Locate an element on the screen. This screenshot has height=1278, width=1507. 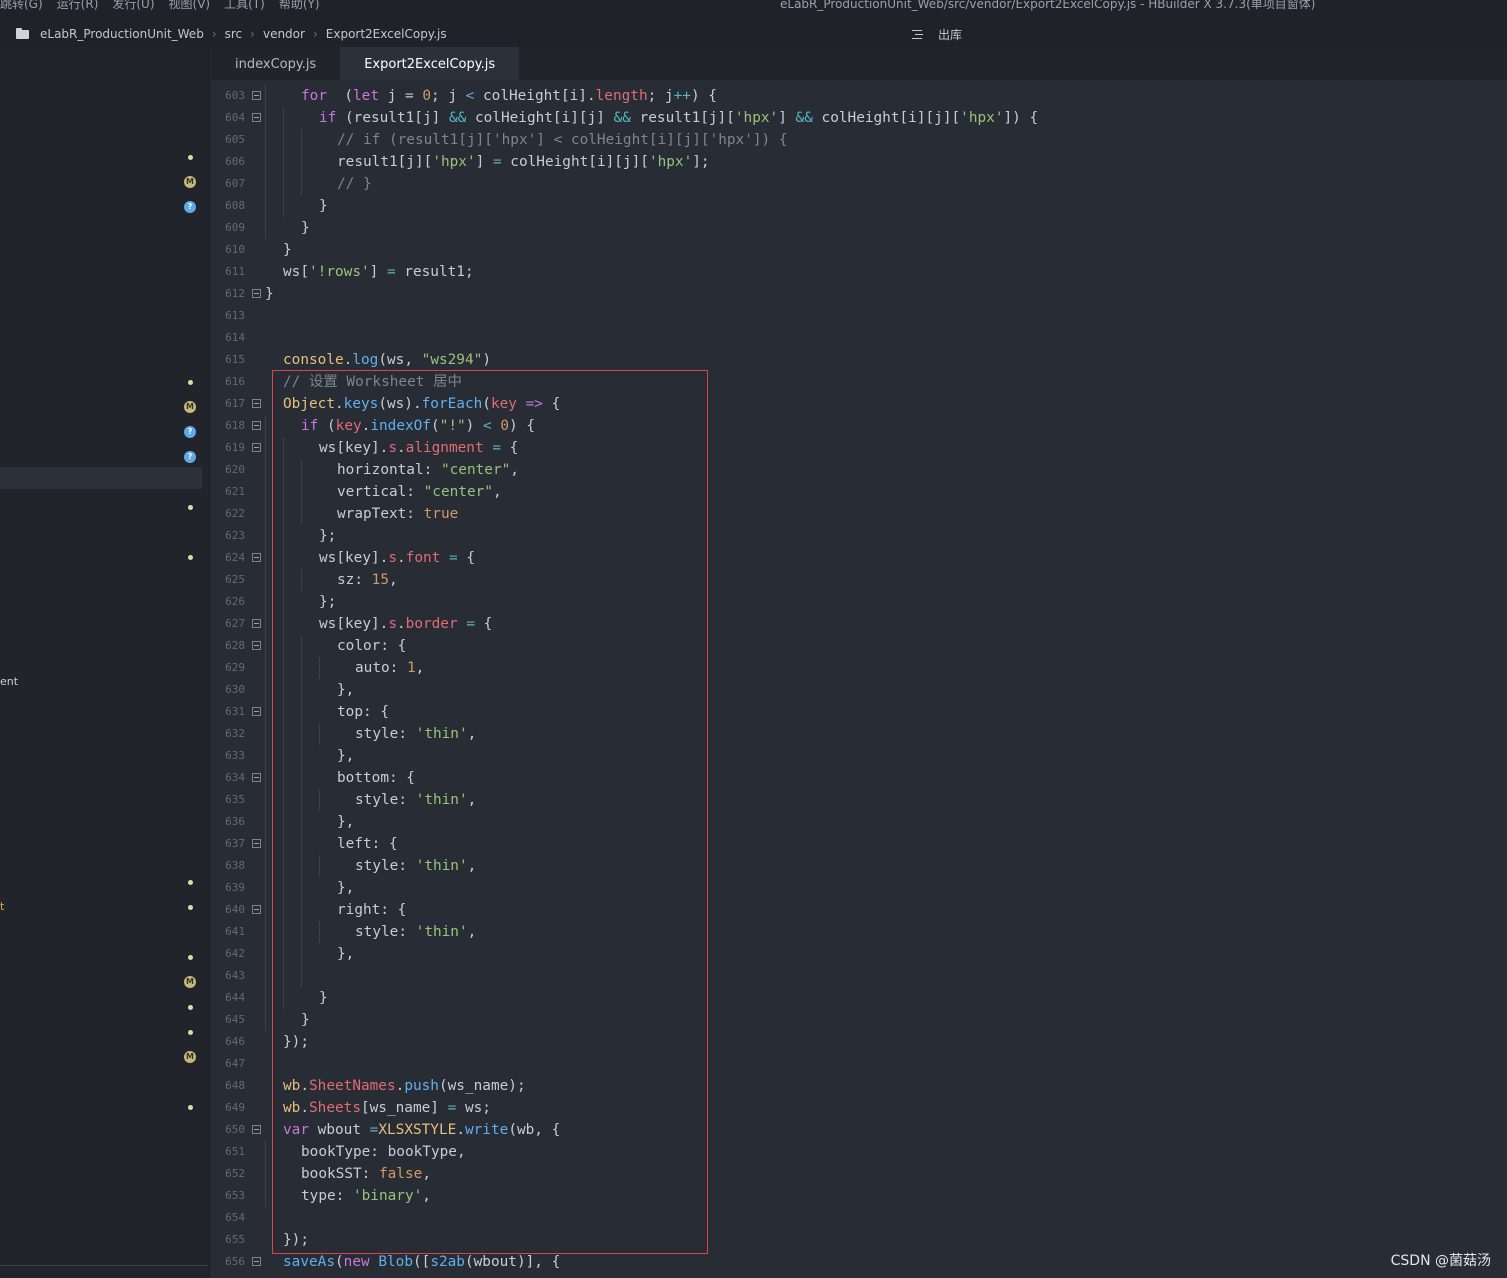
sidebar-divider is located at coordinates (104, 1265).